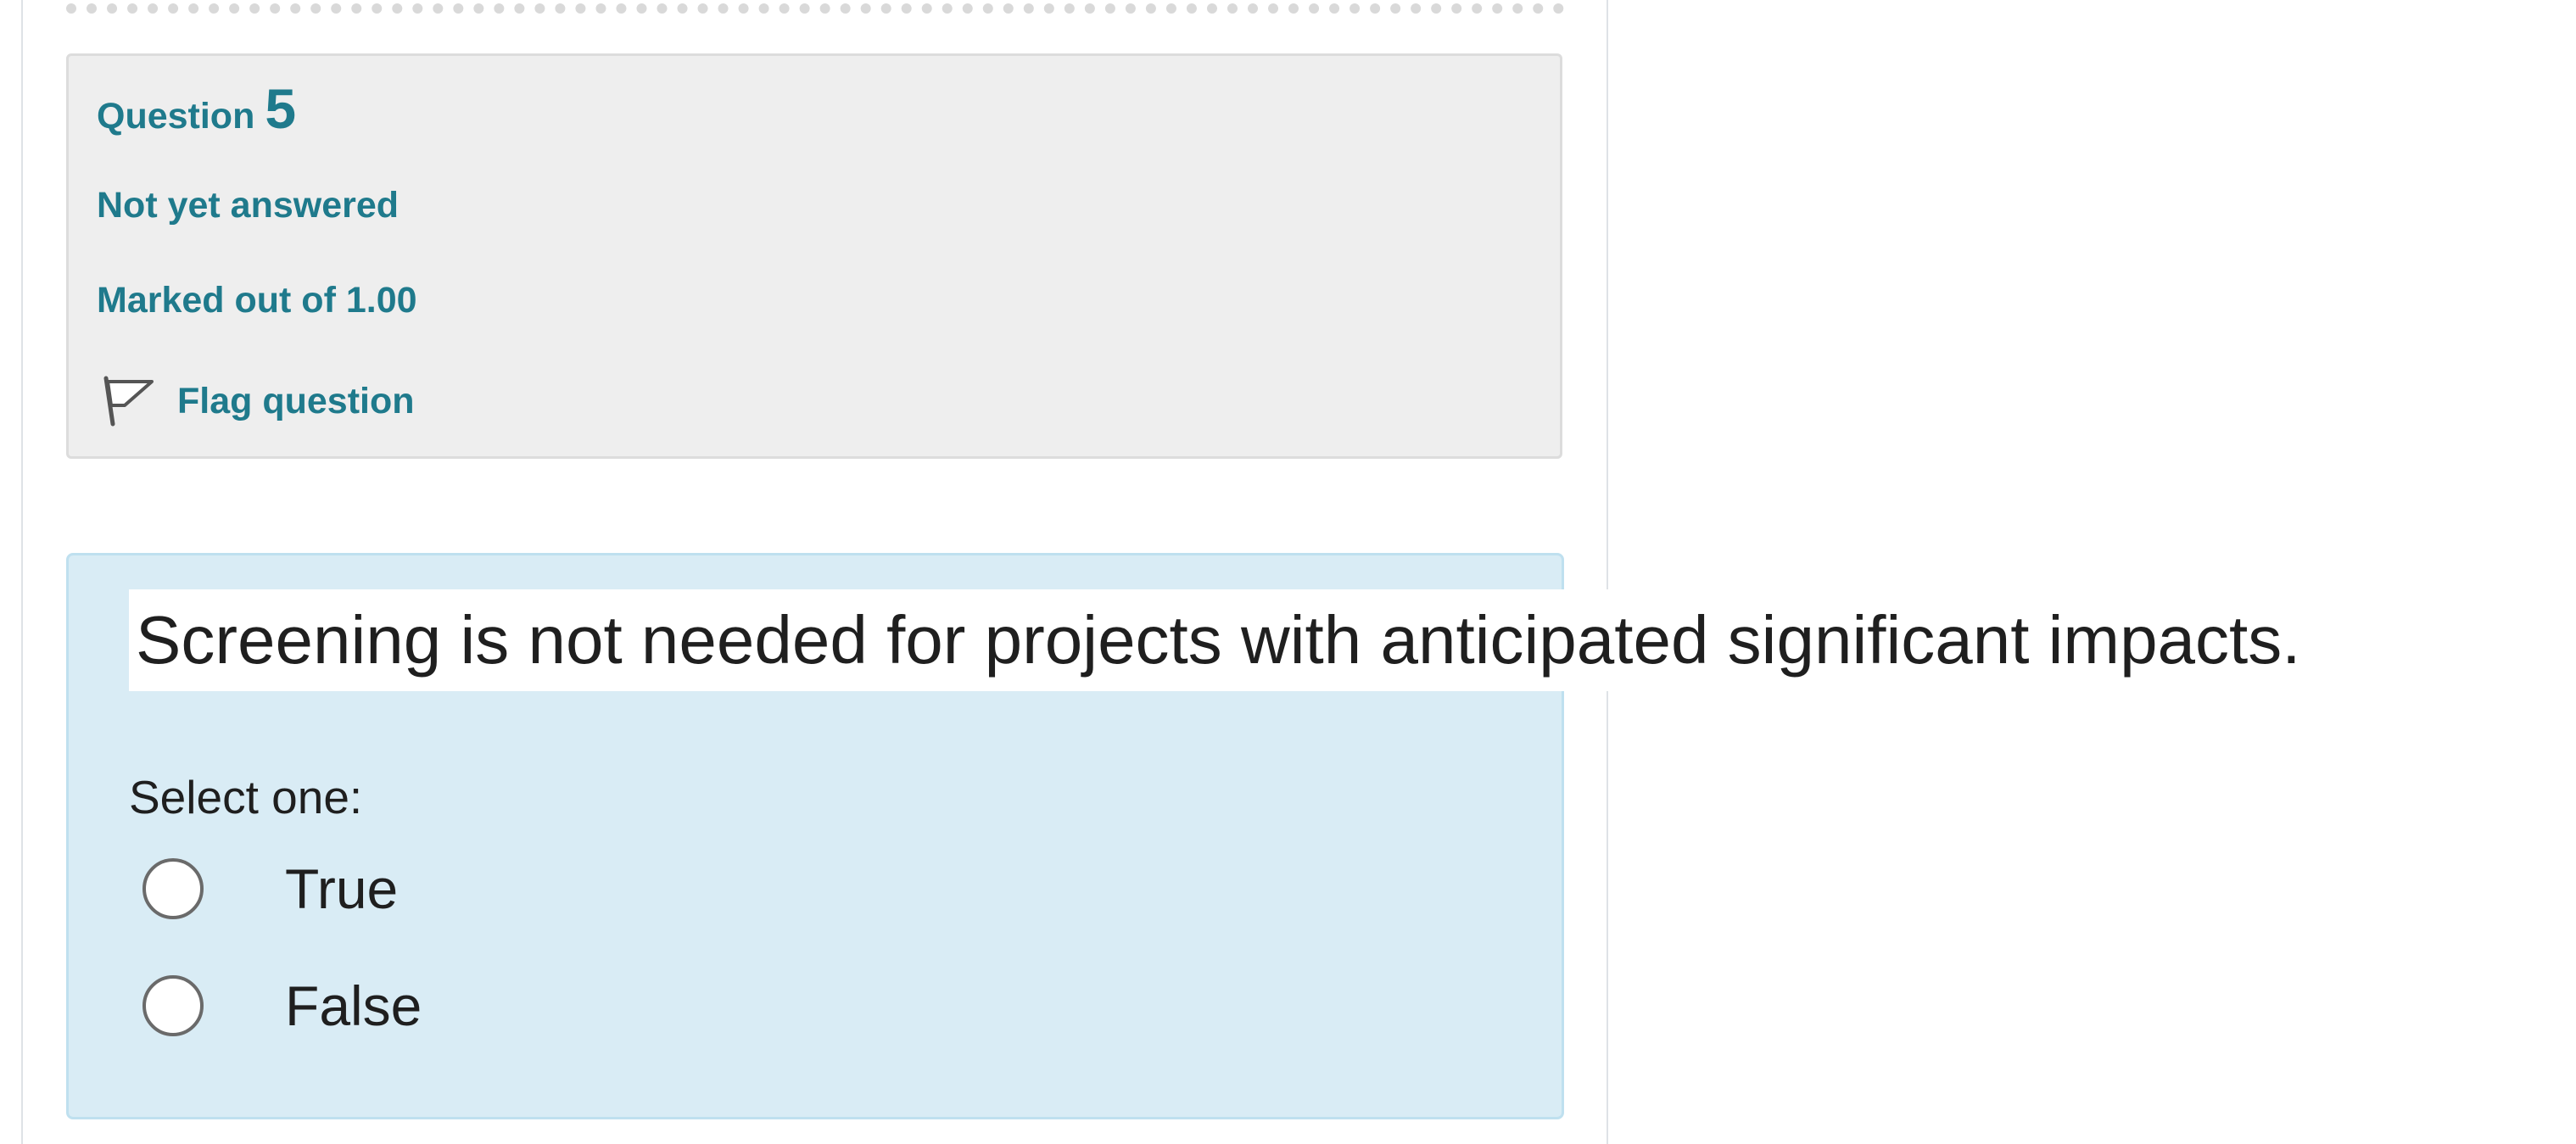  I want to click on answer-prompt: Select one:, so click(246, 797).